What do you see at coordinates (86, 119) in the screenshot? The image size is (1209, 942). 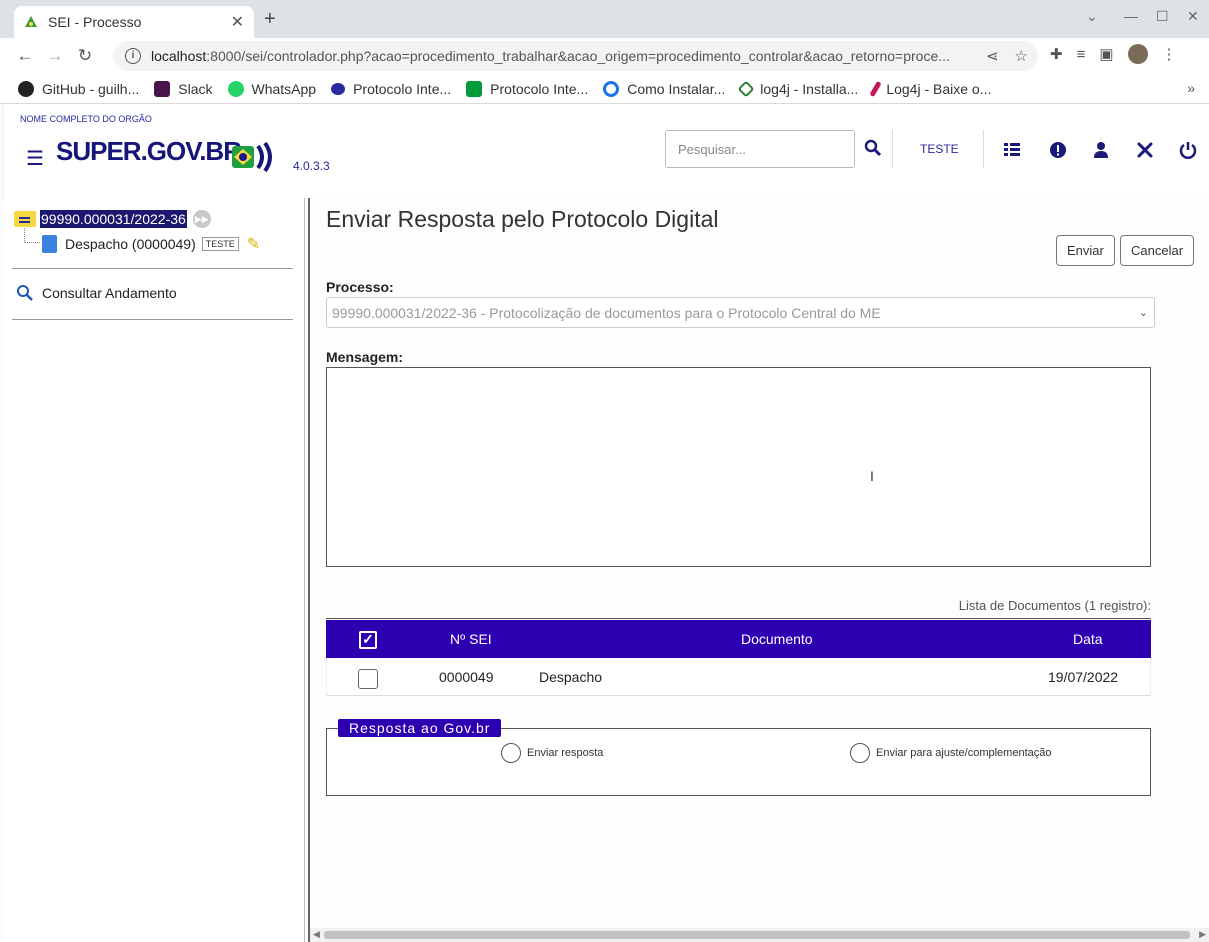 I see `org-name: NOME COMPLETO DO ORGÃO` at bounding box center [86, 119].